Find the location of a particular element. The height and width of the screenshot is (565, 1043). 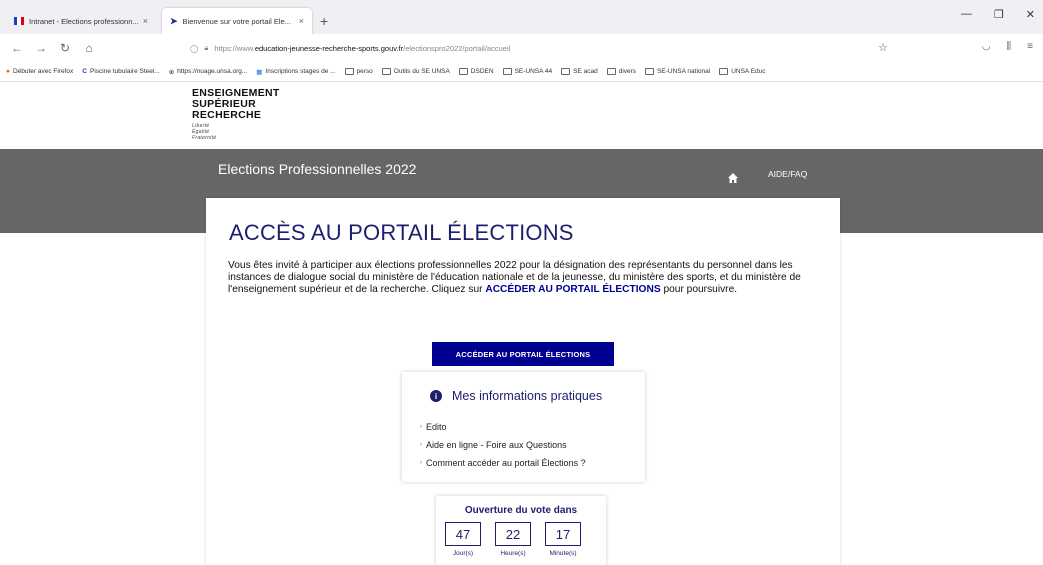

bookmark-item: ● Débuter avec Firefox is located at coordinates (39, 71).